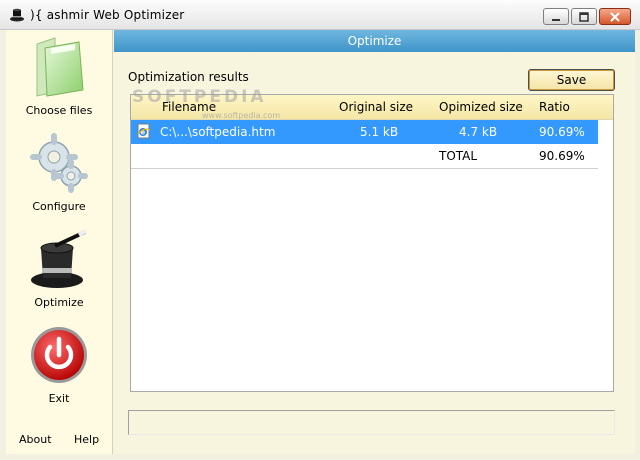 The width and height of the screenshot is (640, 460). I want to click on minimize-icon, so click(556, 19).